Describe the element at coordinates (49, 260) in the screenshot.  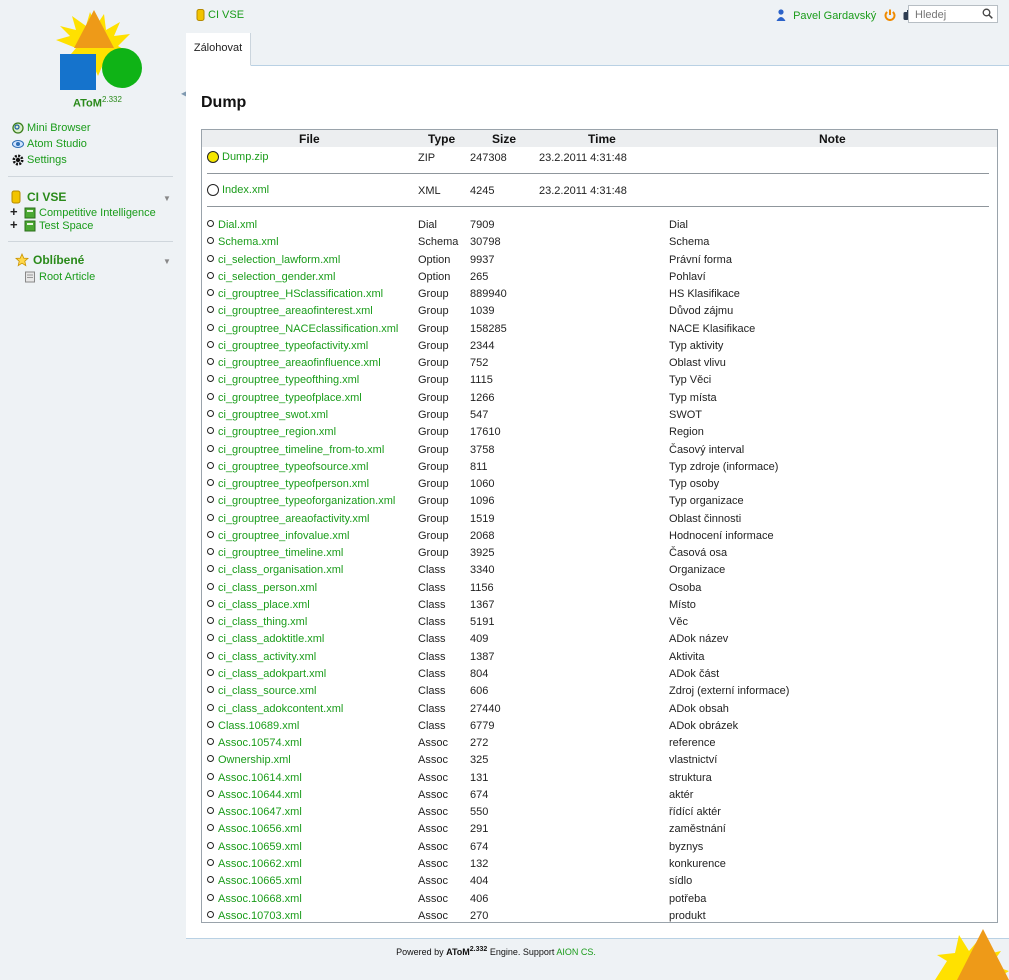
I see `favorites-header: Oblíbené` at that location.